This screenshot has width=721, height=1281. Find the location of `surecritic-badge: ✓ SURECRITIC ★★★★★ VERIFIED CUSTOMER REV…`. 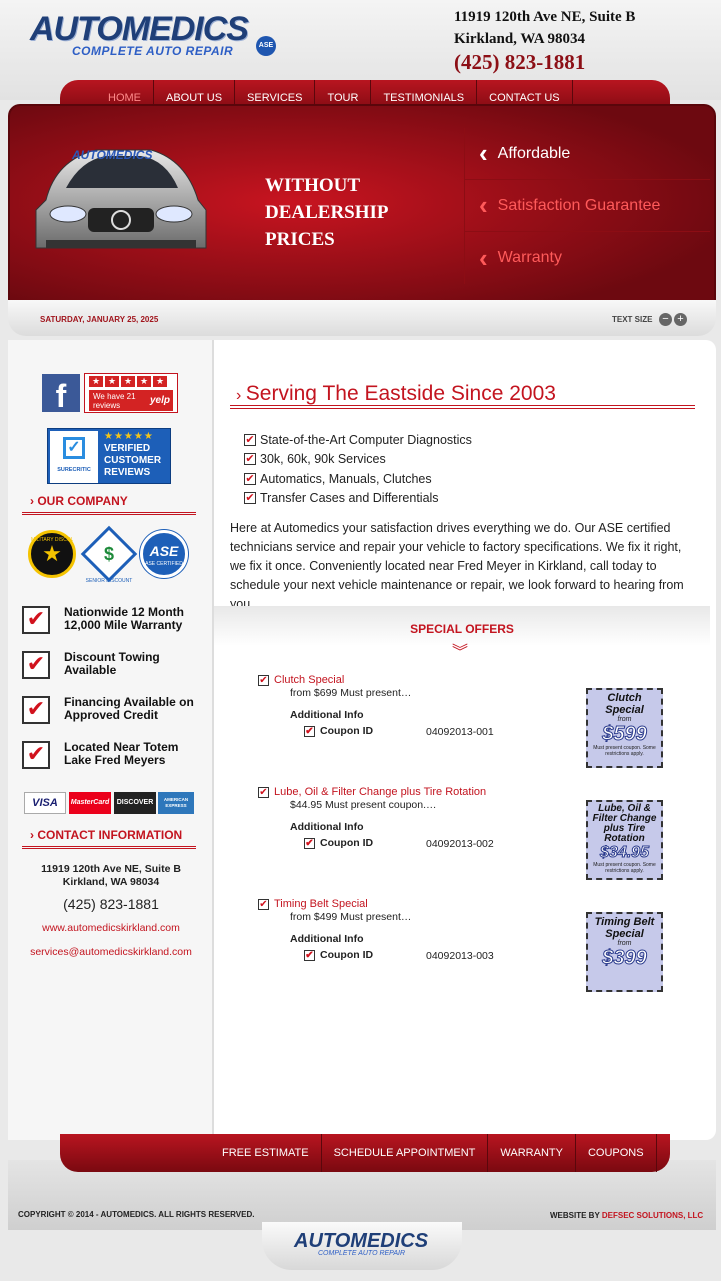

surecritic-badge: ✓ SURECRITIC ★★★★★ VERIFIED CUSTOMER REV… is located at coordinates (109, 456).